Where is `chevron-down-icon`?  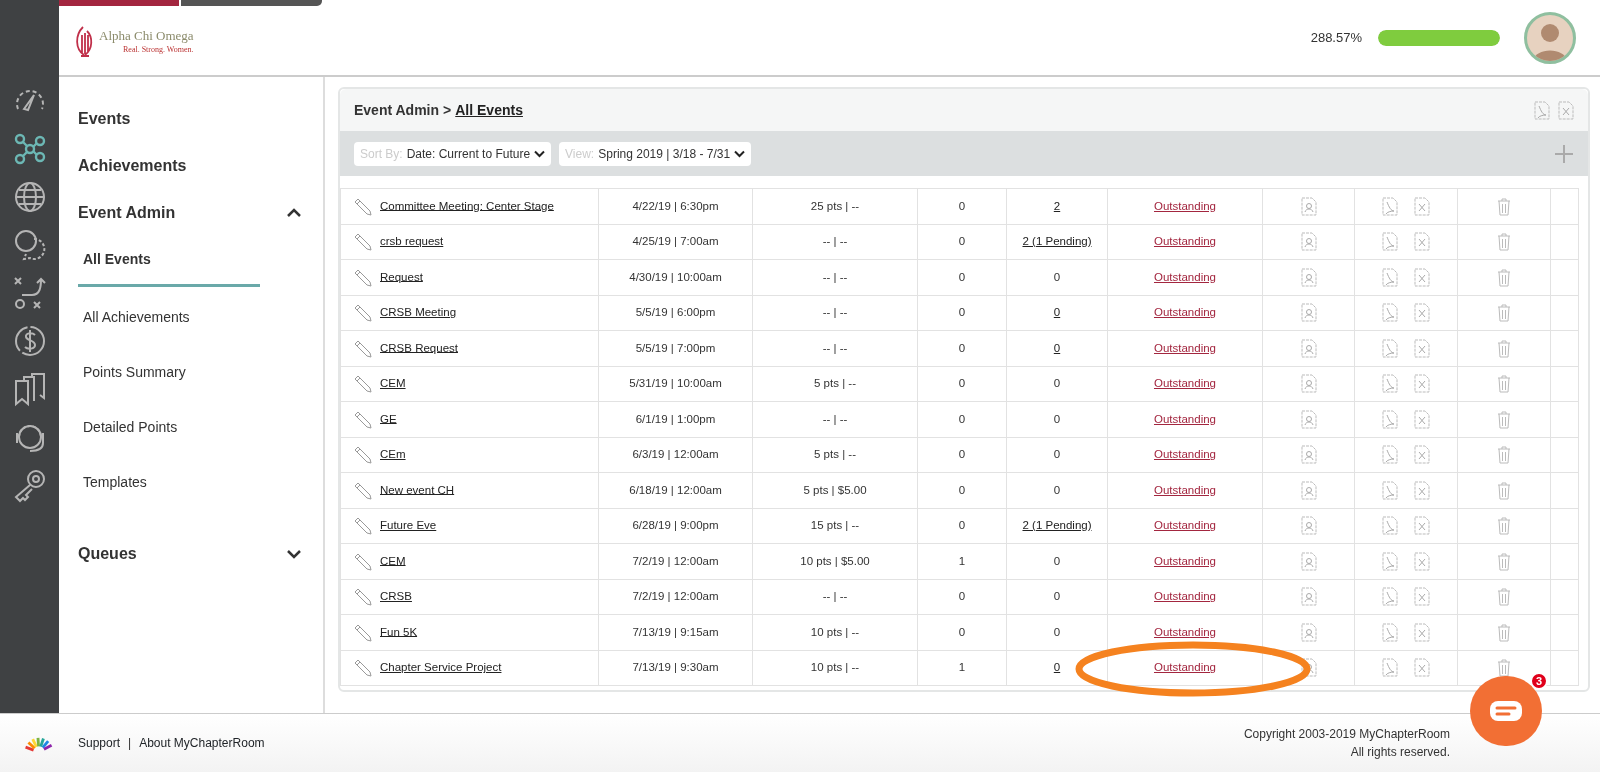 chevron-down-icon is located at coordinates (294, 553).